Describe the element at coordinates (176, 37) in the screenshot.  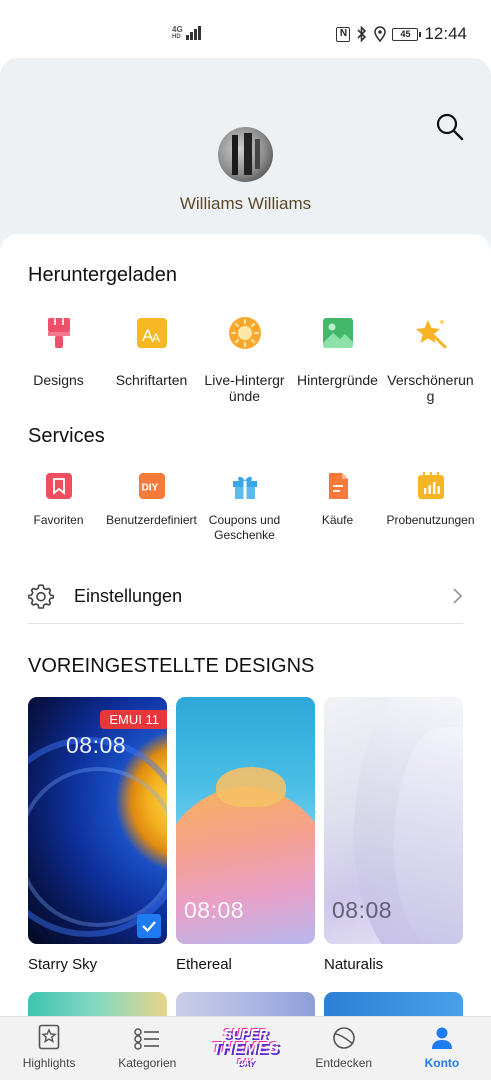
I see `network-sub-label: HD` at that location.